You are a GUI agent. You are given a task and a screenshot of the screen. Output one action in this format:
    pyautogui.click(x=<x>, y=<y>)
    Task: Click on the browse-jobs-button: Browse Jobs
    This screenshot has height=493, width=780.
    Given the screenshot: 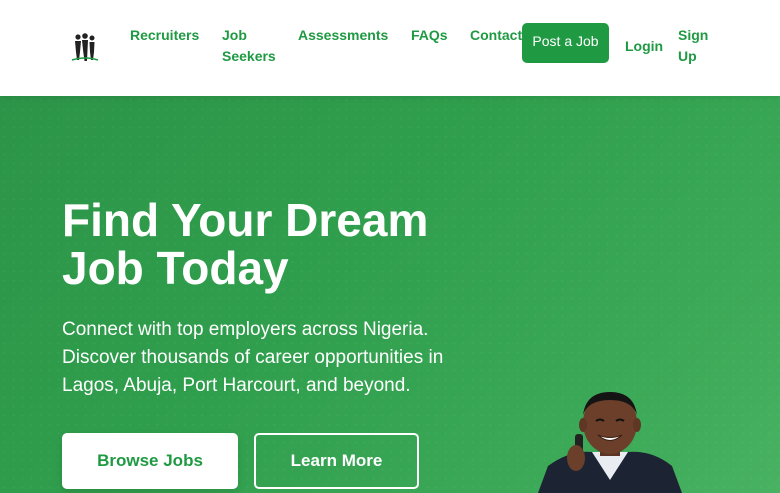 What is the action you would take?
    pyautogui.click(x=150, y=461)
    